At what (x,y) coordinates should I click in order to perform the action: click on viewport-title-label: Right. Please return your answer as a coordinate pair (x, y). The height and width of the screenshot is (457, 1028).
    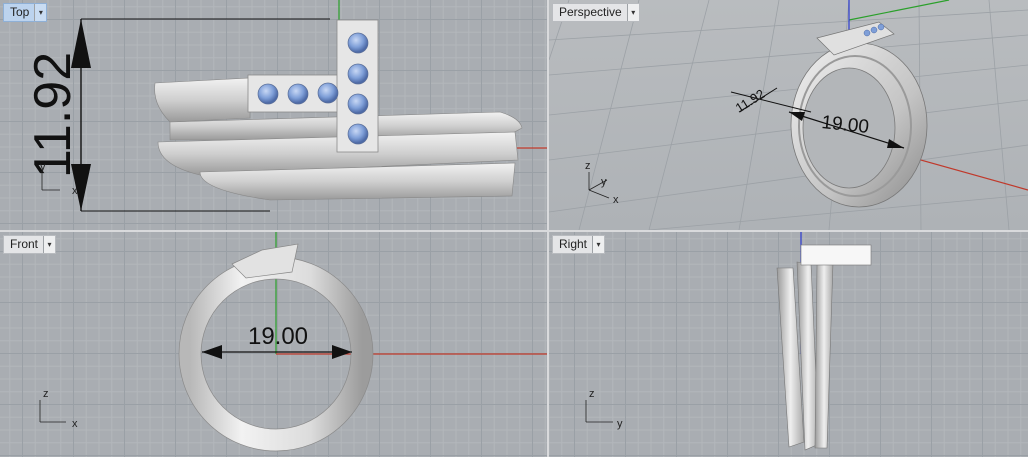
    Looking at the image, I should click on (573, 244).